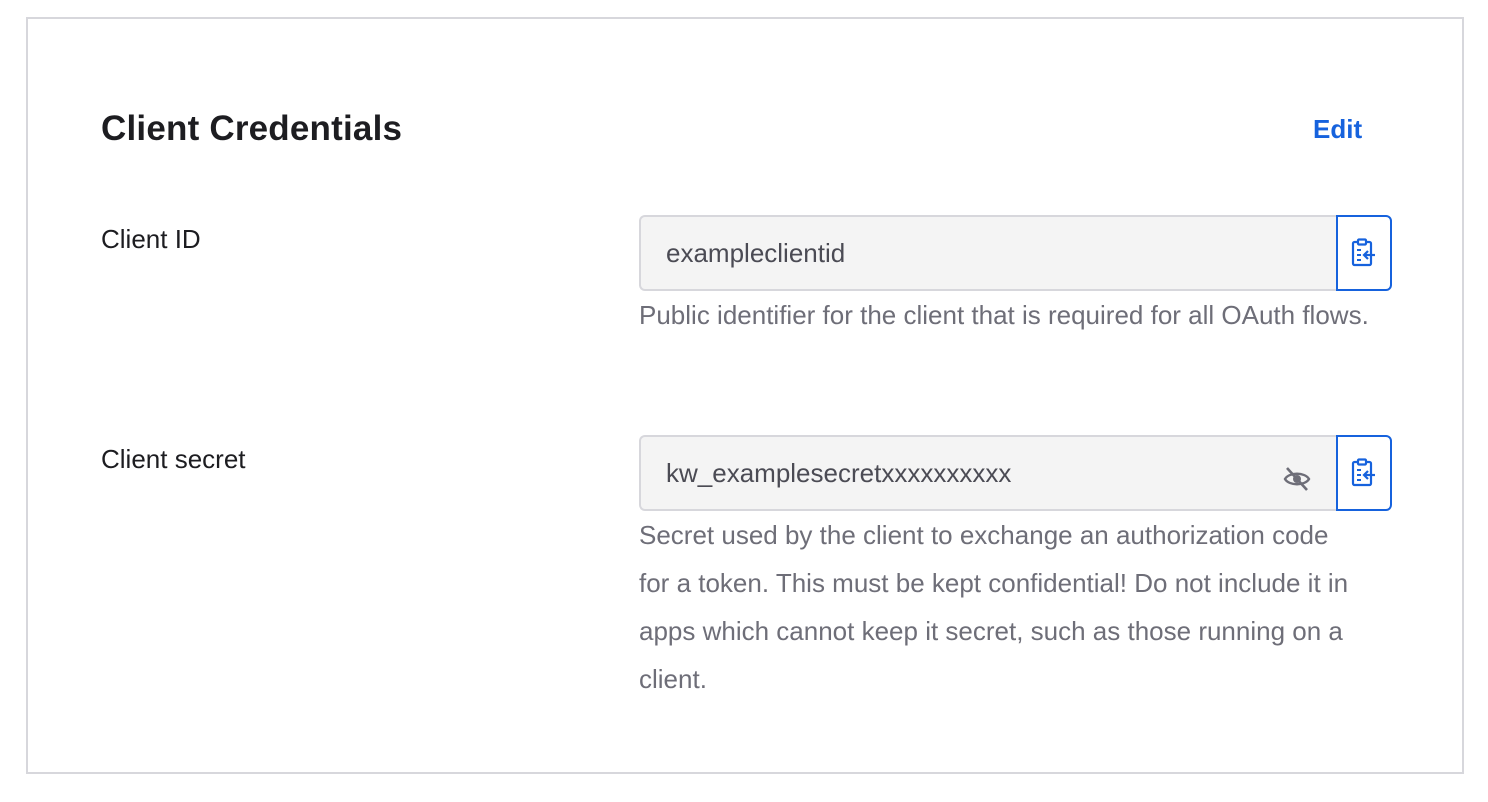  Describe the element at coordinates (1337, 129) in the screenshot. I see `edit-link: Edit` at that location.